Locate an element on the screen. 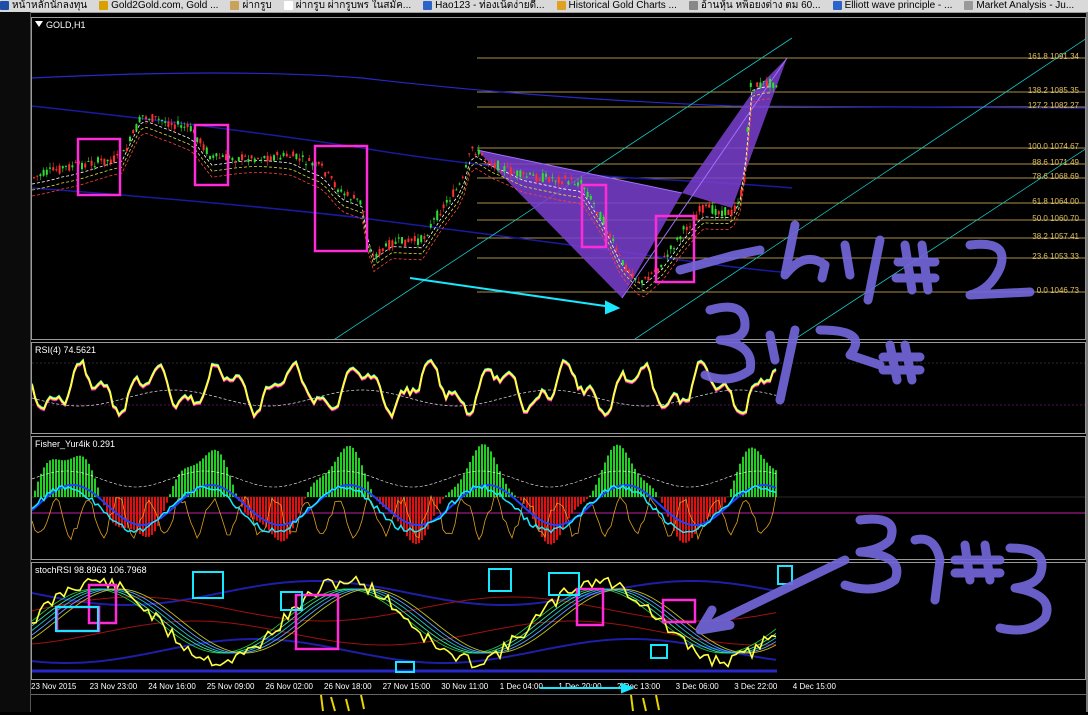 The width and height of the screenshot is (1088, 715). time-tick-label: 4 Dec 15:00 is located at coordinates (814, 686).